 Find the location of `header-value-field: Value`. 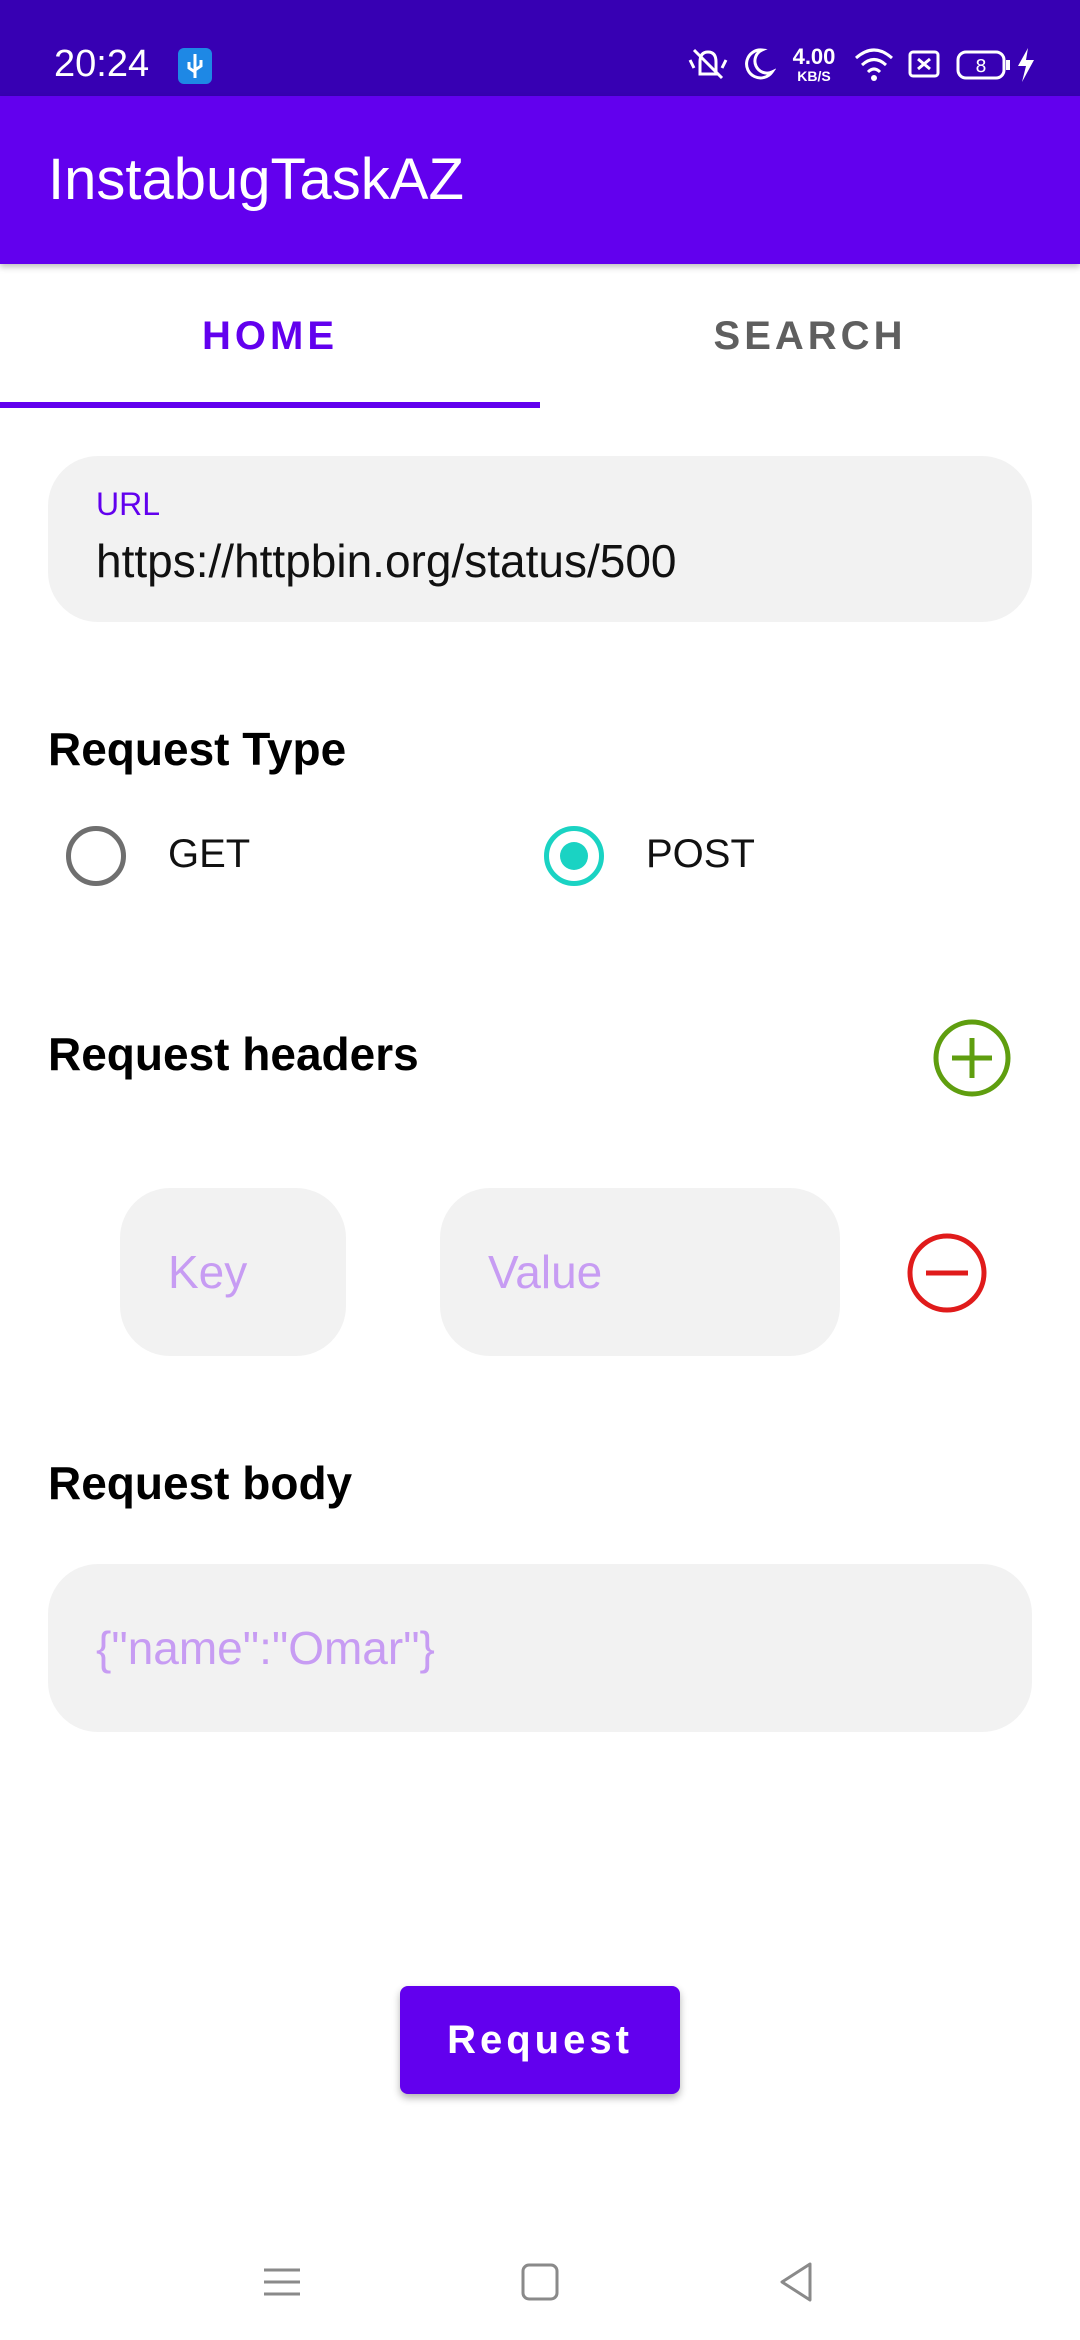

header-value-field: Value is located at coordinates (640, 1272).